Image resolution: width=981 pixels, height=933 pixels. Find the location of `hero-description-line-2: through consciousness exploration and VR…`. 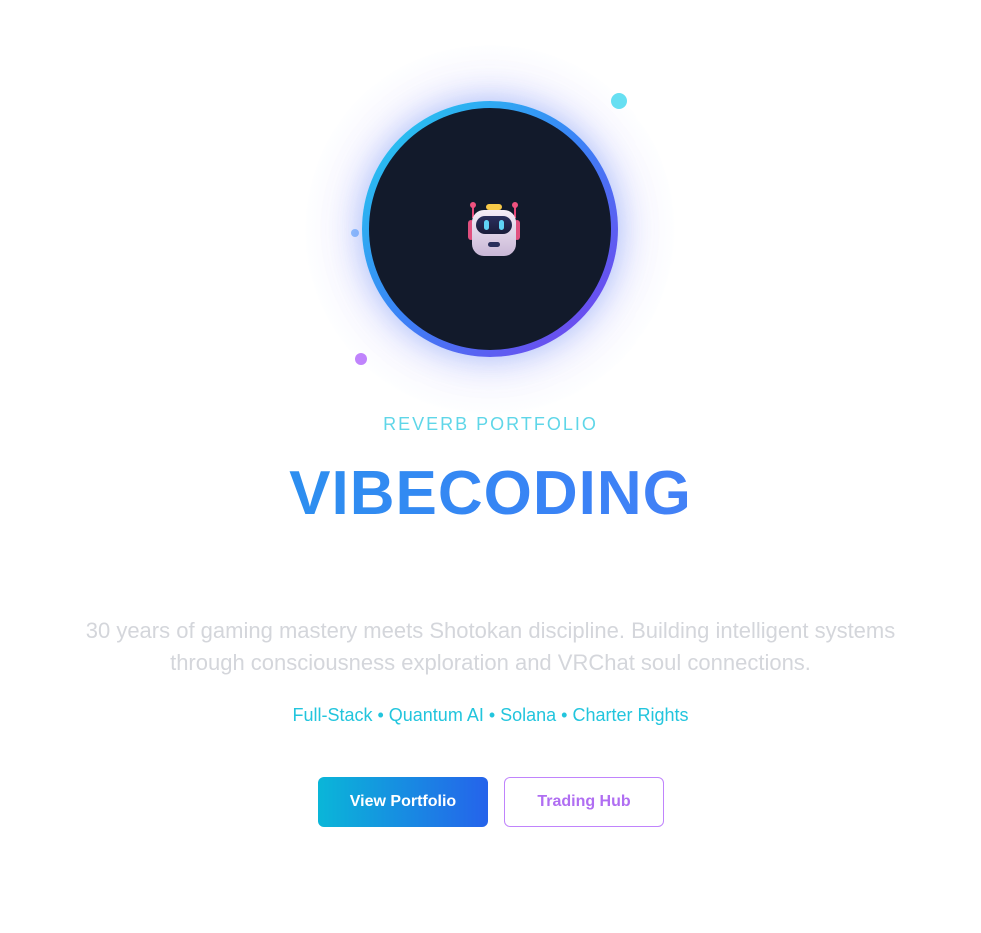

hero-description-line-2: through consciousness exploration and VR… is located at coordinates (490, 662).